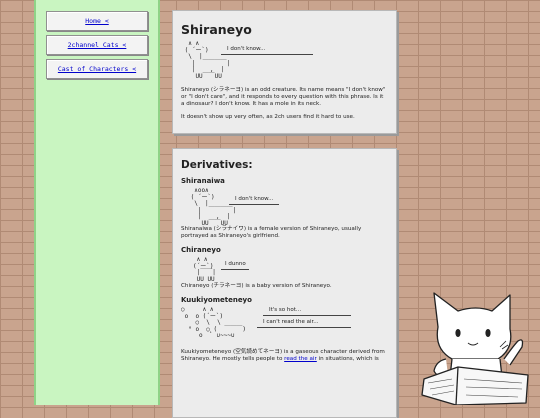  I want to click on derivatives-heading: Derivatives:, so click(217, 165).